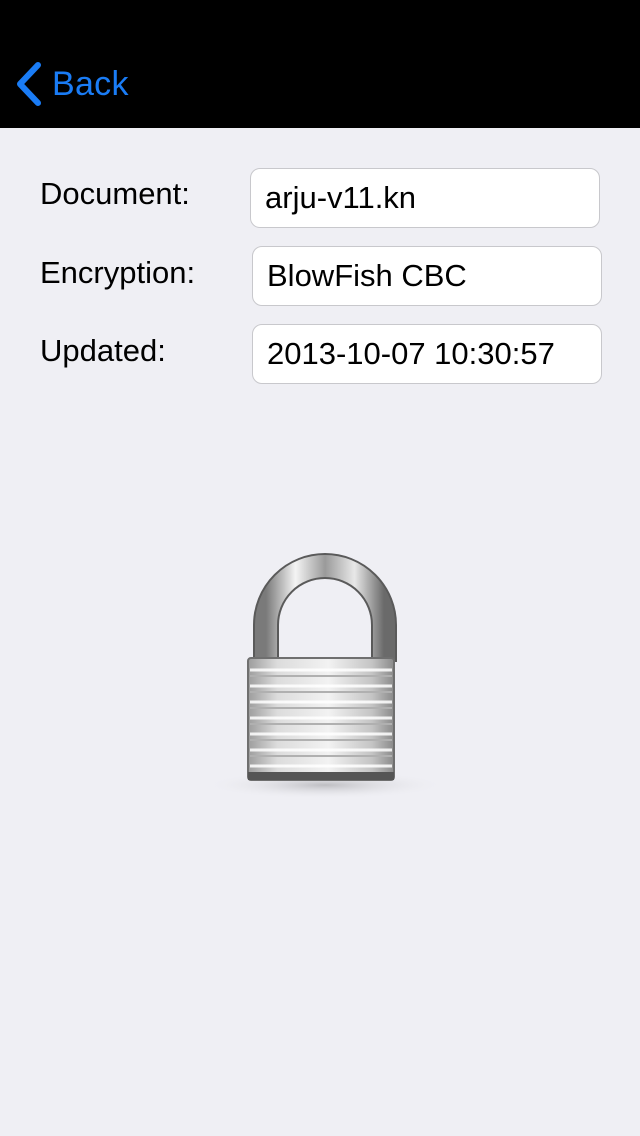 Image resolution: width=640 pixels, height=1136 pixels. Describe the element at coordinates (90, 83) in the screenshot. I see `back-label: Back` at that location.